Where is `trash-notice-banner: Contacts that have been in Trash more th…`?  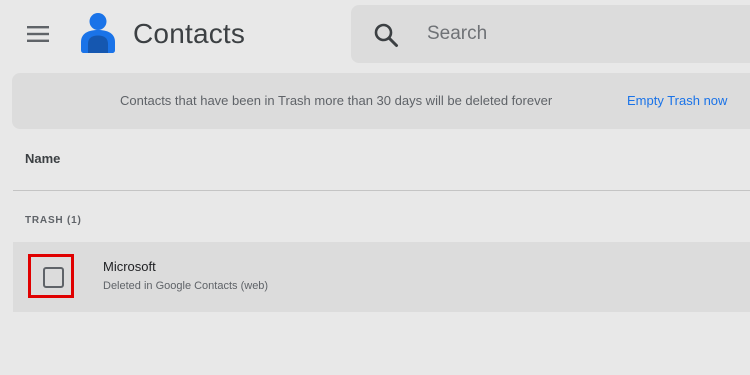
trash-notice-banner: Contacts that have been in Trash more th… is located at coordinates (381, 101).